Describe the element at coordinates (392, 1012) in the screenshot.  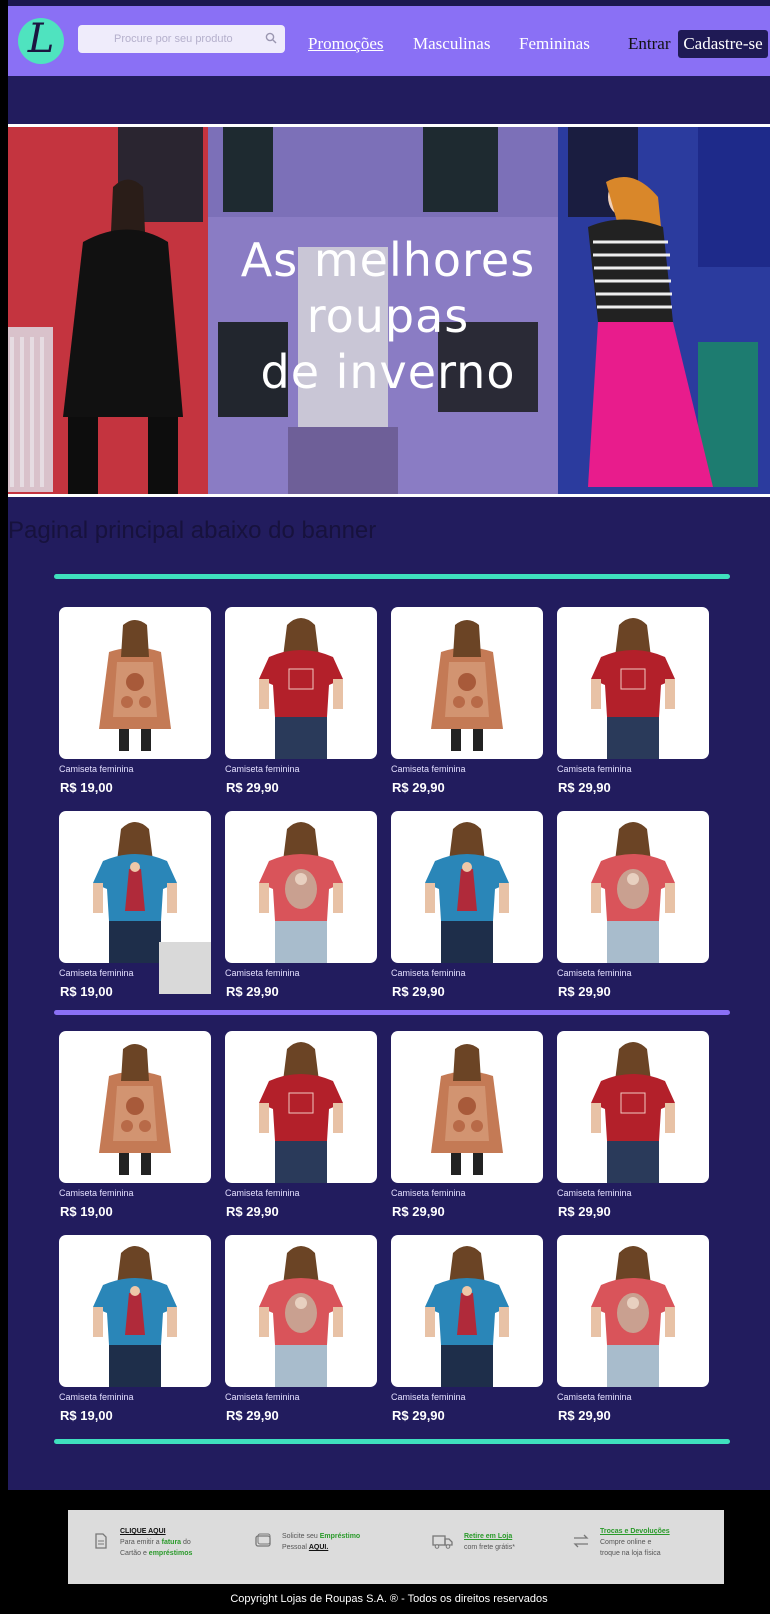
I see `divider-purple` at that location.